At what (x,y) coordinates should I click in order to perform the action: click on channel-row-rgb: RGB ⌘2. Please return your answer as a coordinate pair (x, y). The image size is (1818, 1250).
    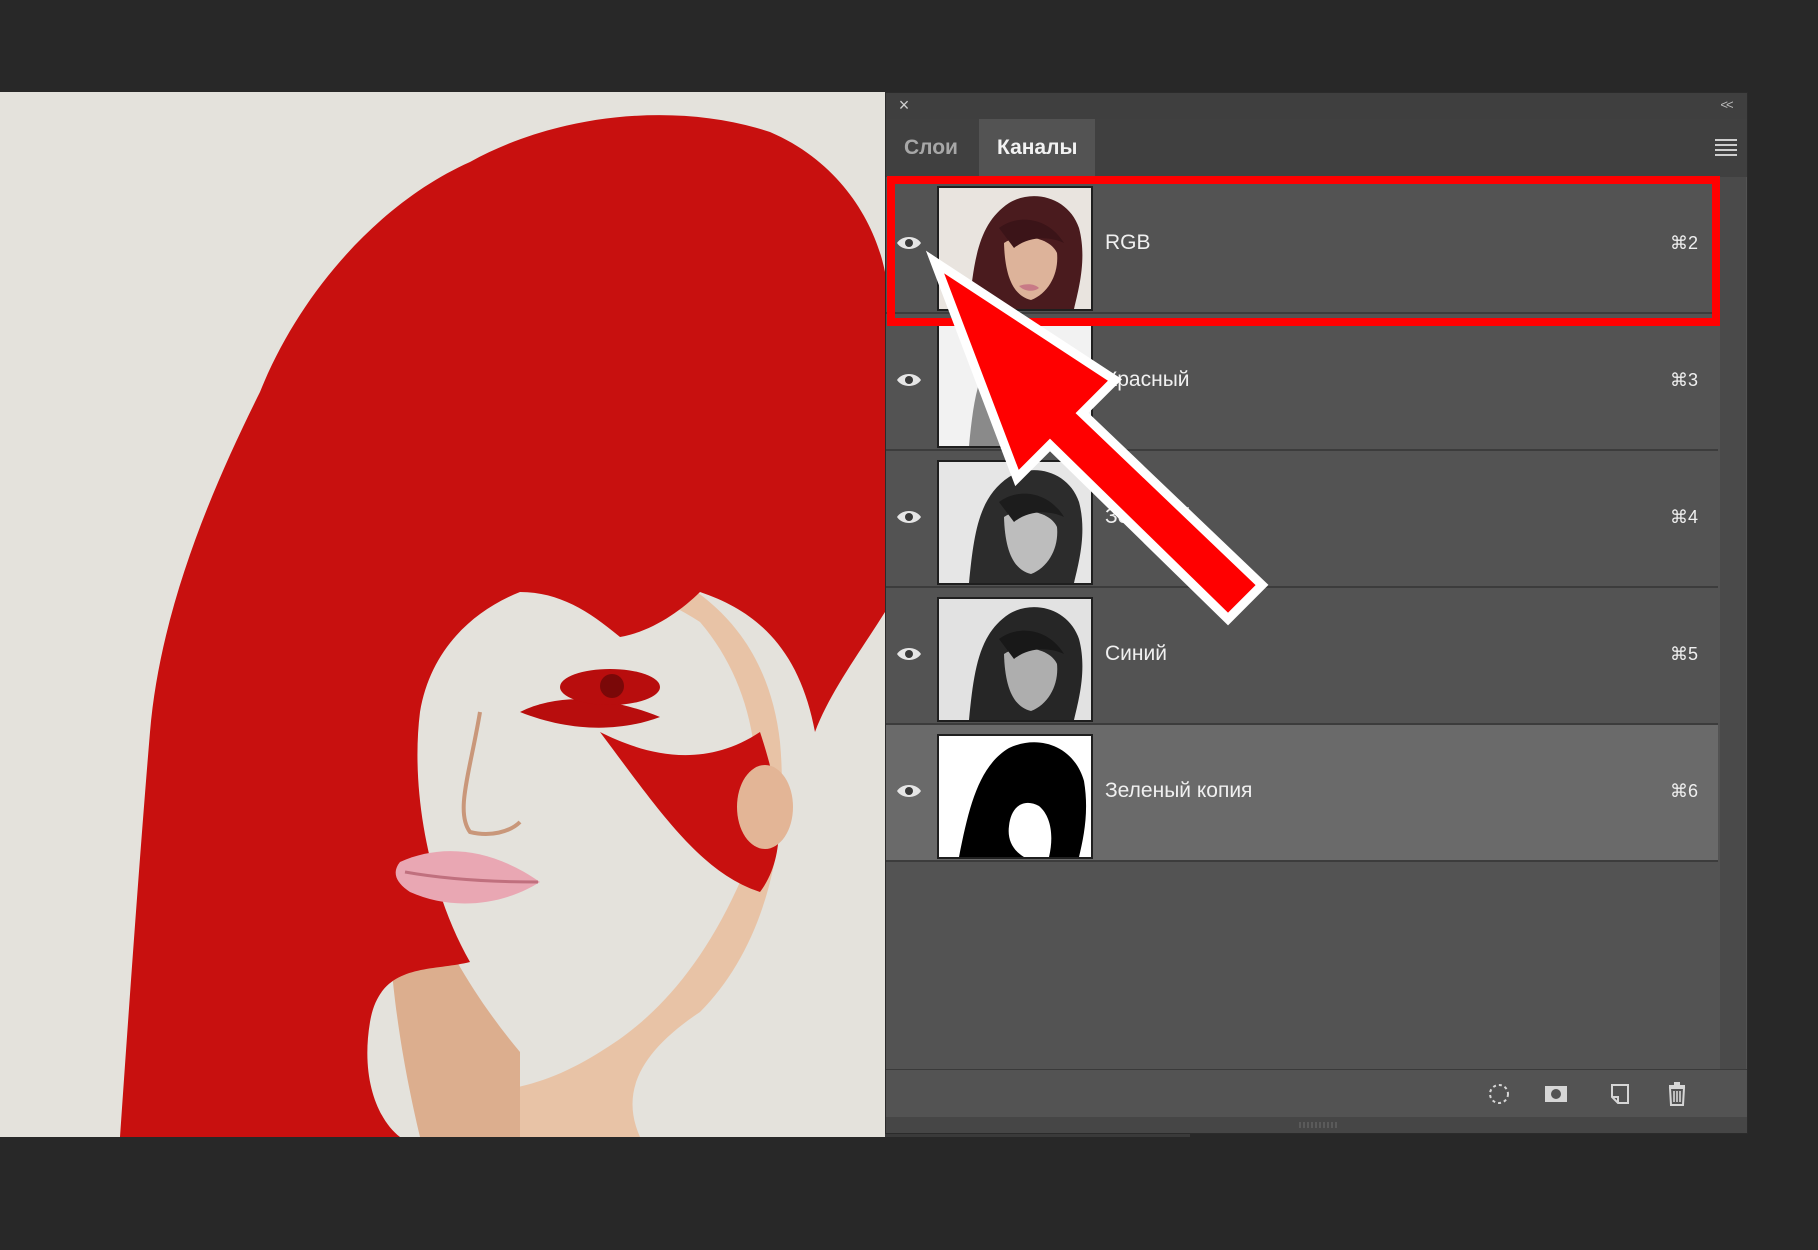
    Looking at the image, I should click on (1302, 245).